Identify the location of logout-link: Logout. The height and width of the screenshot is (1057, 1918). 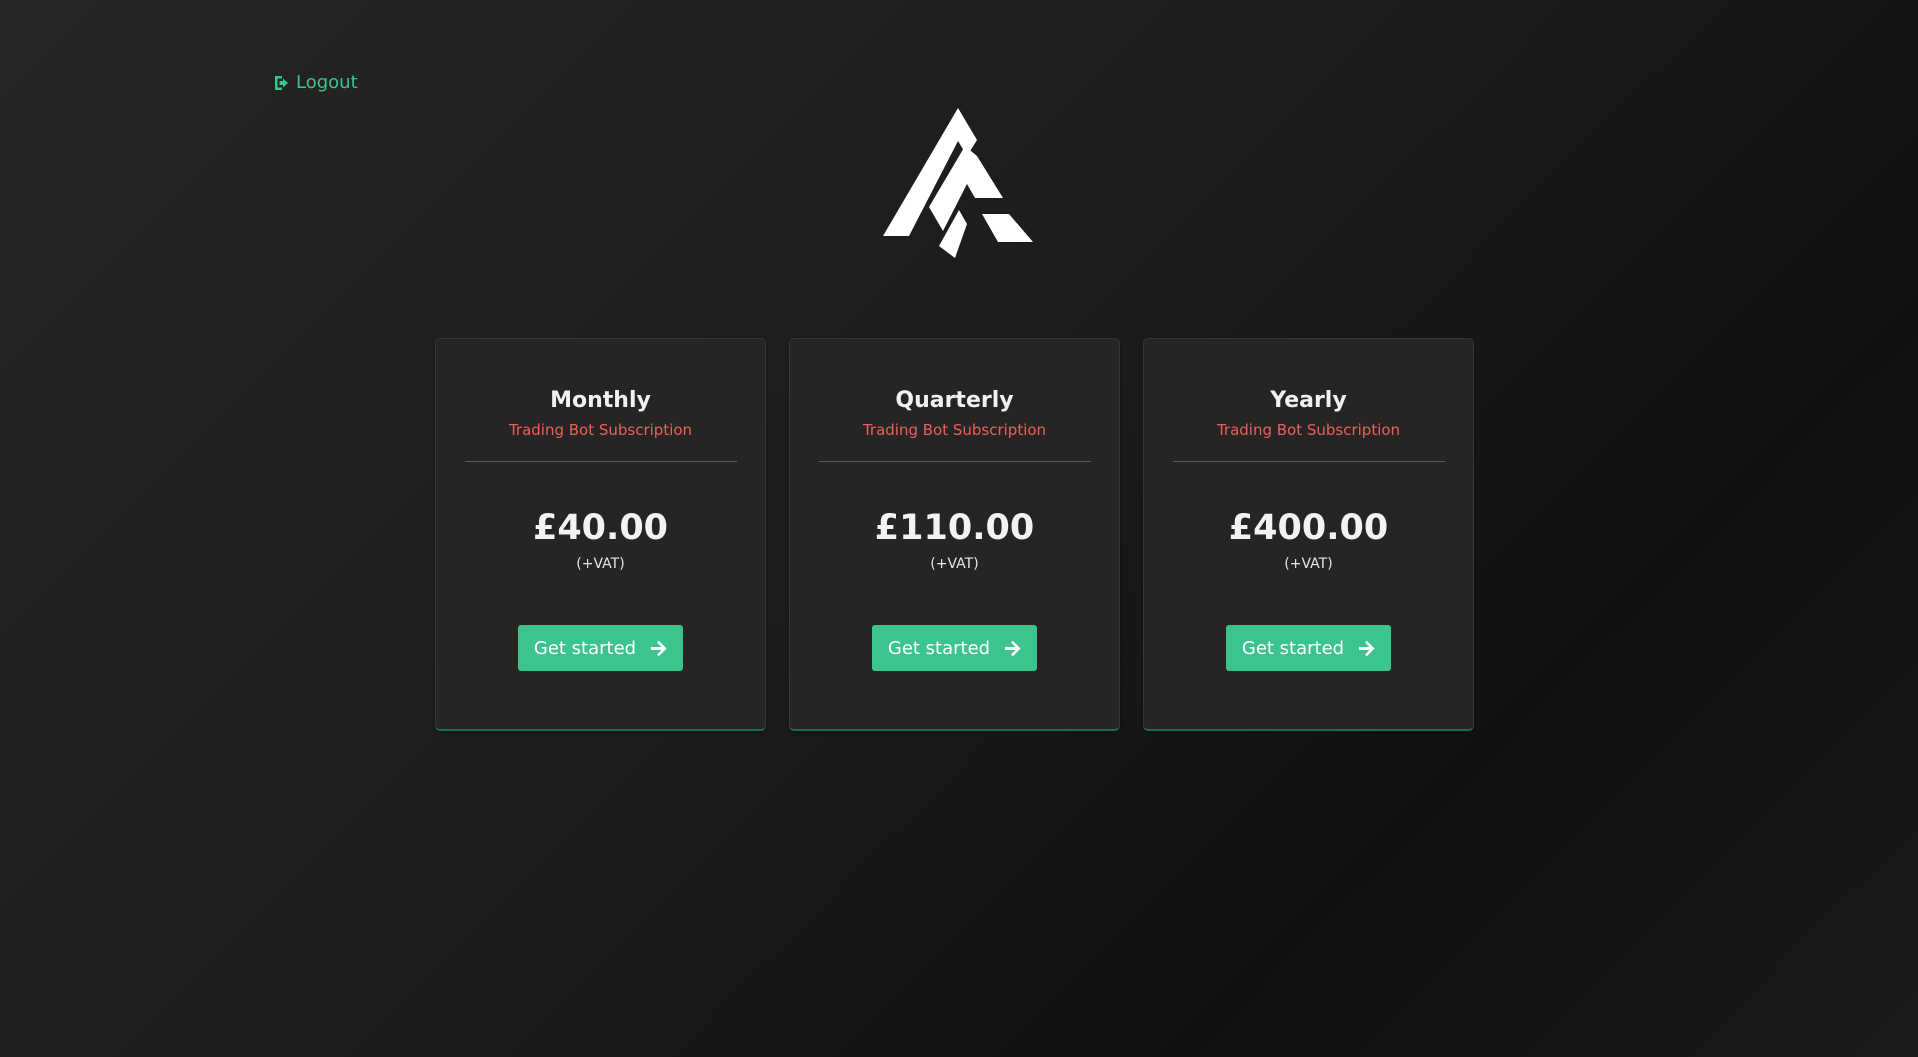
(315, 82).